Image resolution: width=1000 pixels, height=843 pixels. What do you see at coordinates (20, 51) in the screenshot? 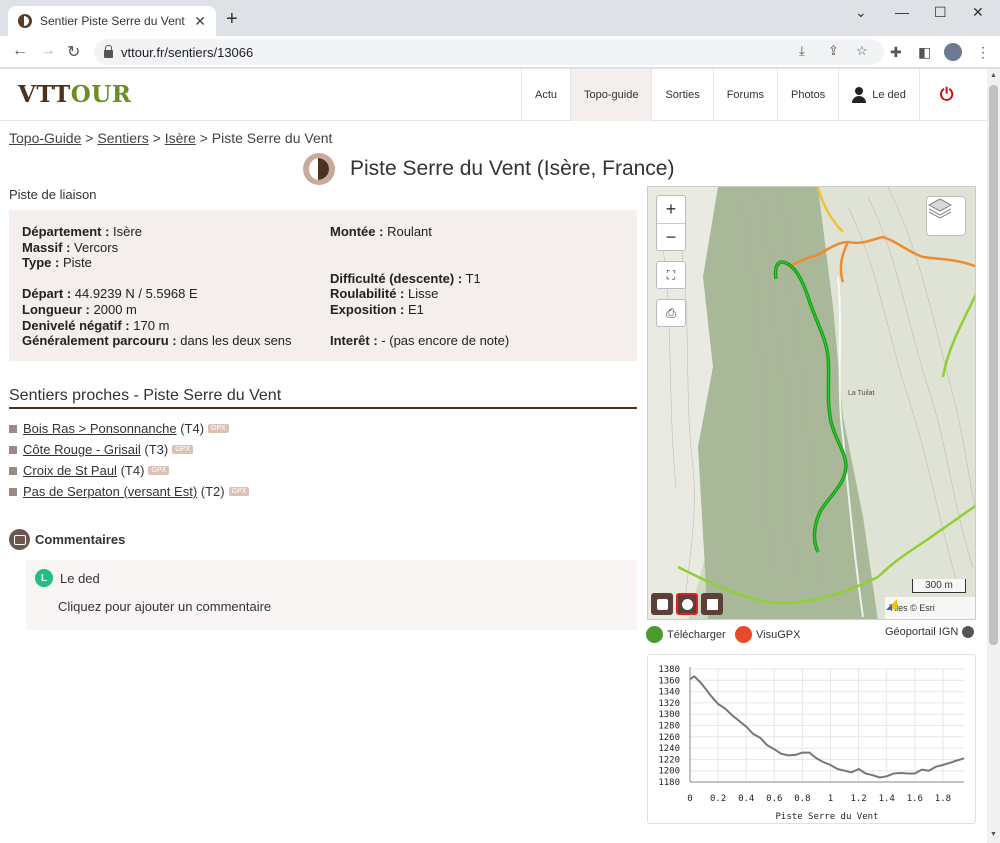
I see `back-arrow-icon: ←` at bounding box center [20, 51].